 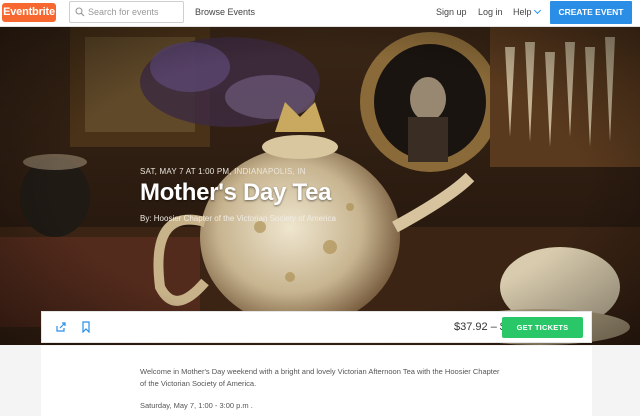 What do you see at coordinates (29, 12) in the screenshot?
I see `eventbrite-logo: Eventbrite` at bounding box center [29, 12].